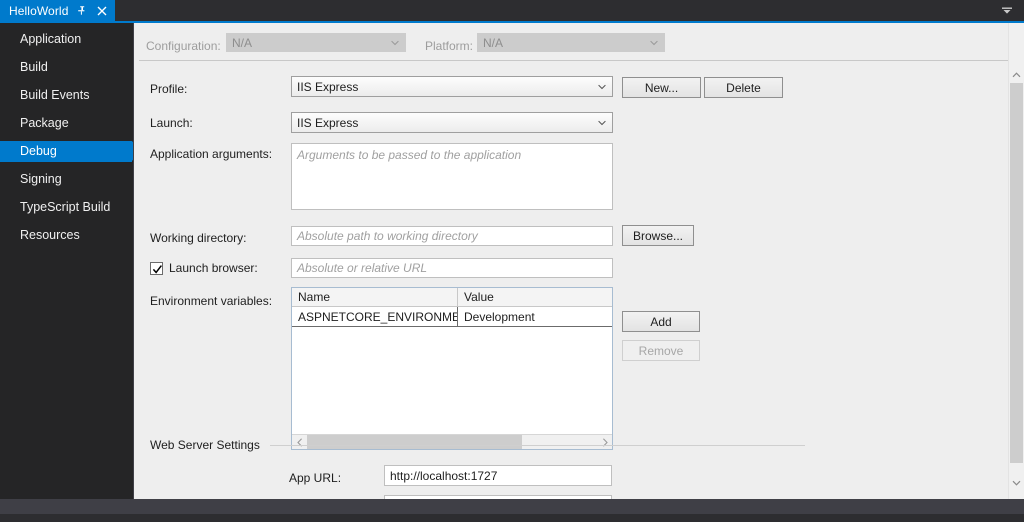 The height and width of the screenshot is (522, 1024). I want to click on grid-column-header-value: Value, so click(535, 297).